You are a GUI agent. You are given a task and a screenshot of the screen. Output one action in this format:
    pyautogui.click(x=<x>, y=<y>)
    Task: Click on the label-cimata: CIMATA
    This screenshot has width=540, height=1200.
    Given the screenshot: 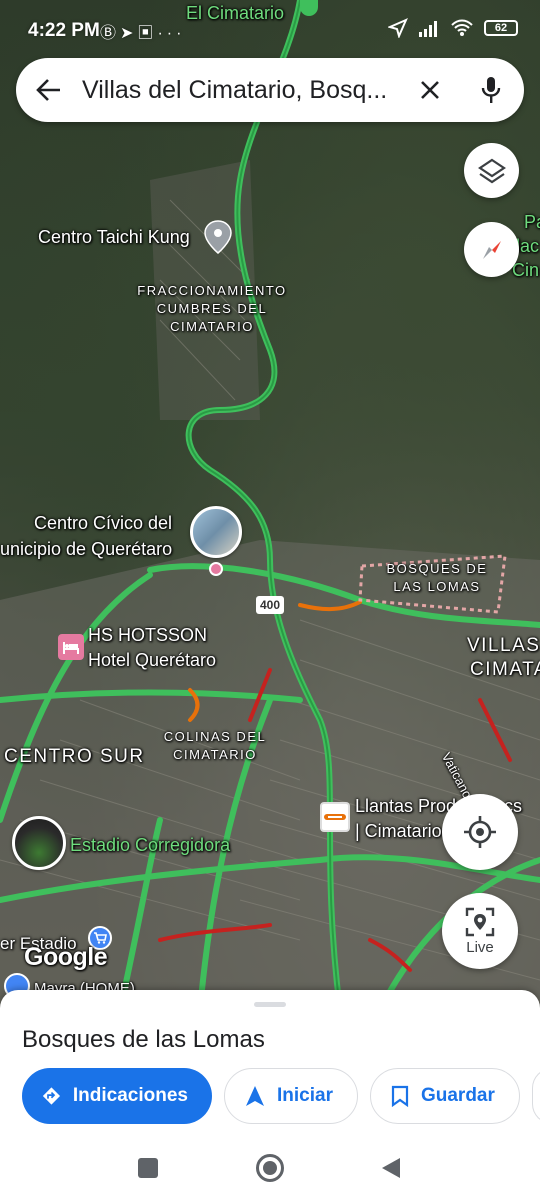 What is the action you would take?
    pyautogui.click(x=505, y=670)
    